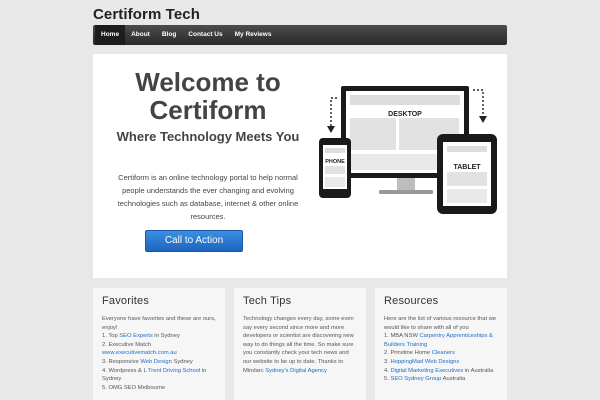 The height and width of the screenshot is (400, 600). I want to click on hero-title-line2: Certiform, so click(208, 110).